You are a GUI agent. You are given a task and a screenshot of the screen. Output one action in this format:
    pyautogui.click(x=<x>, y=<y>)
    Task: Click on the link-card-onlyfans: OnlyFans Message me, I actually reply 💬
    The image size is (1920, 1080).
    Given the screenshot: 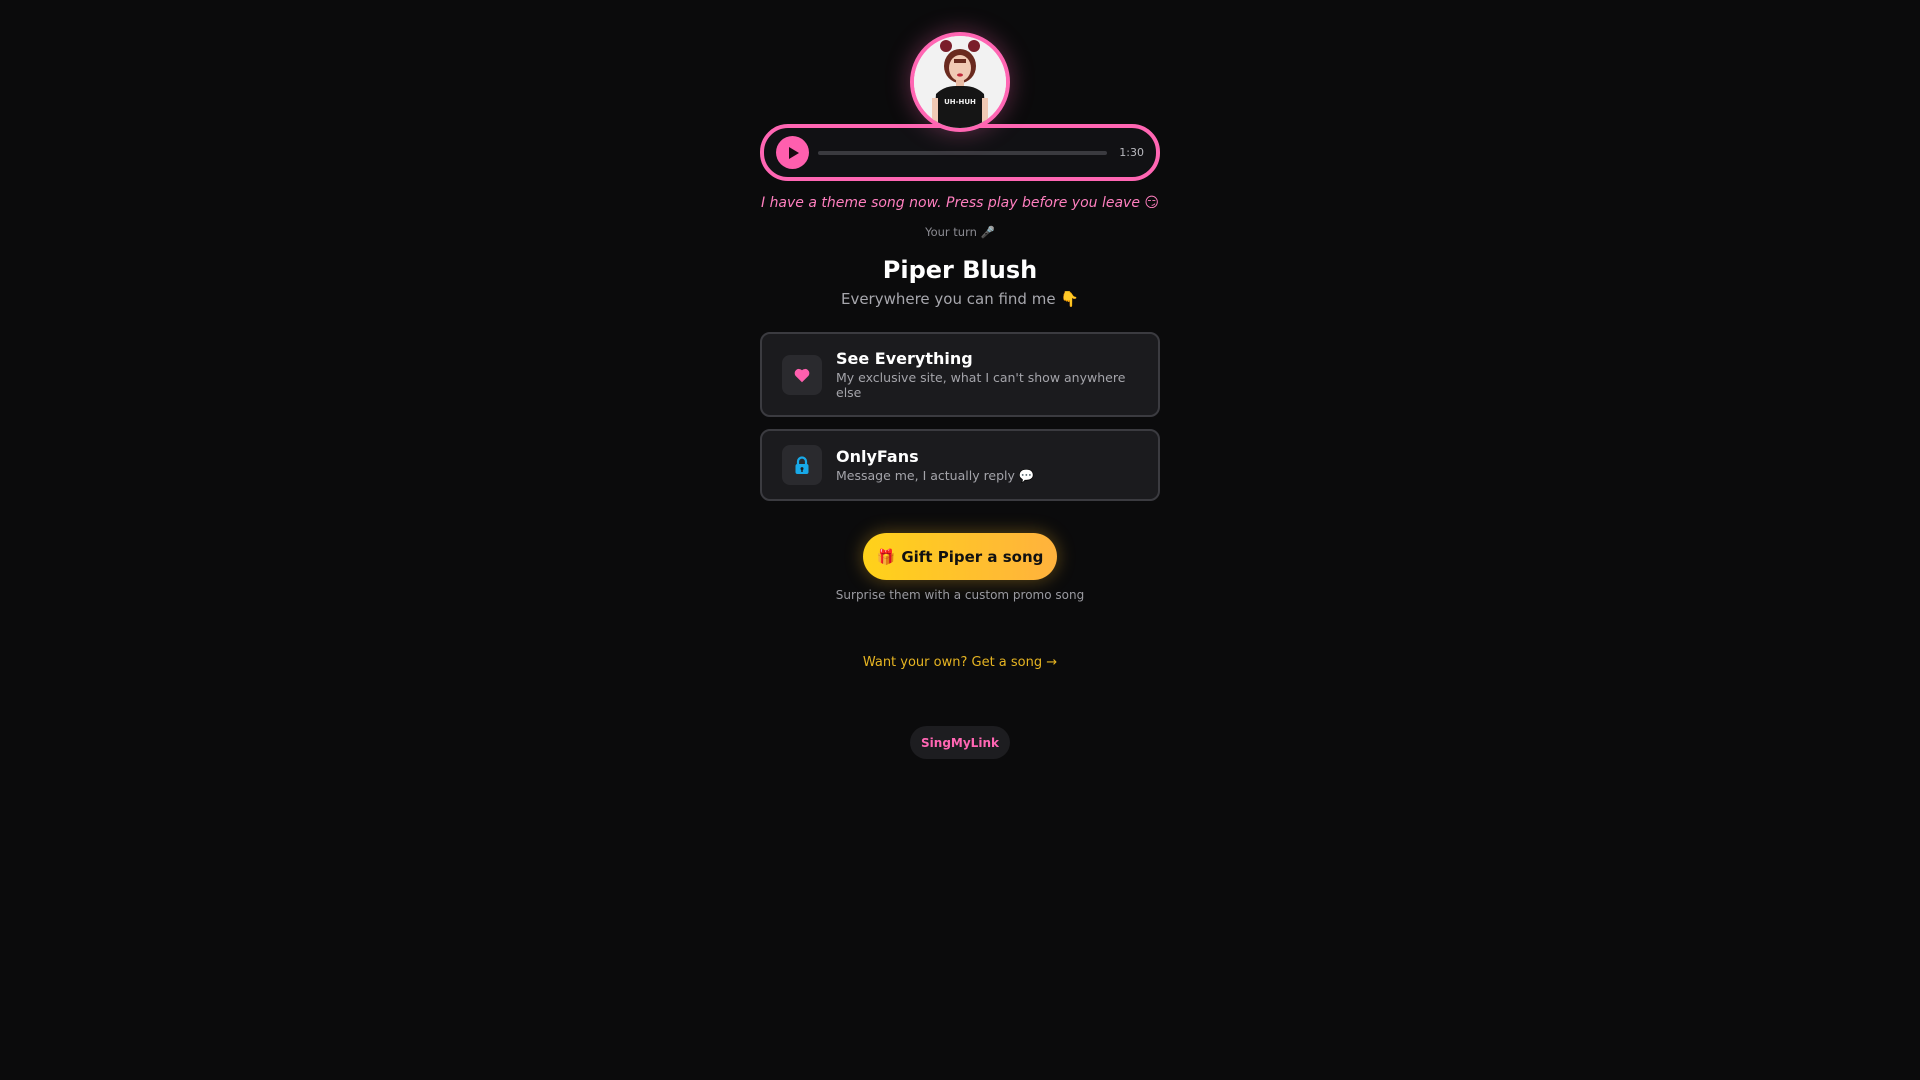 What is the action you would take?
    pyautogui.click(x=960, y=465)
    